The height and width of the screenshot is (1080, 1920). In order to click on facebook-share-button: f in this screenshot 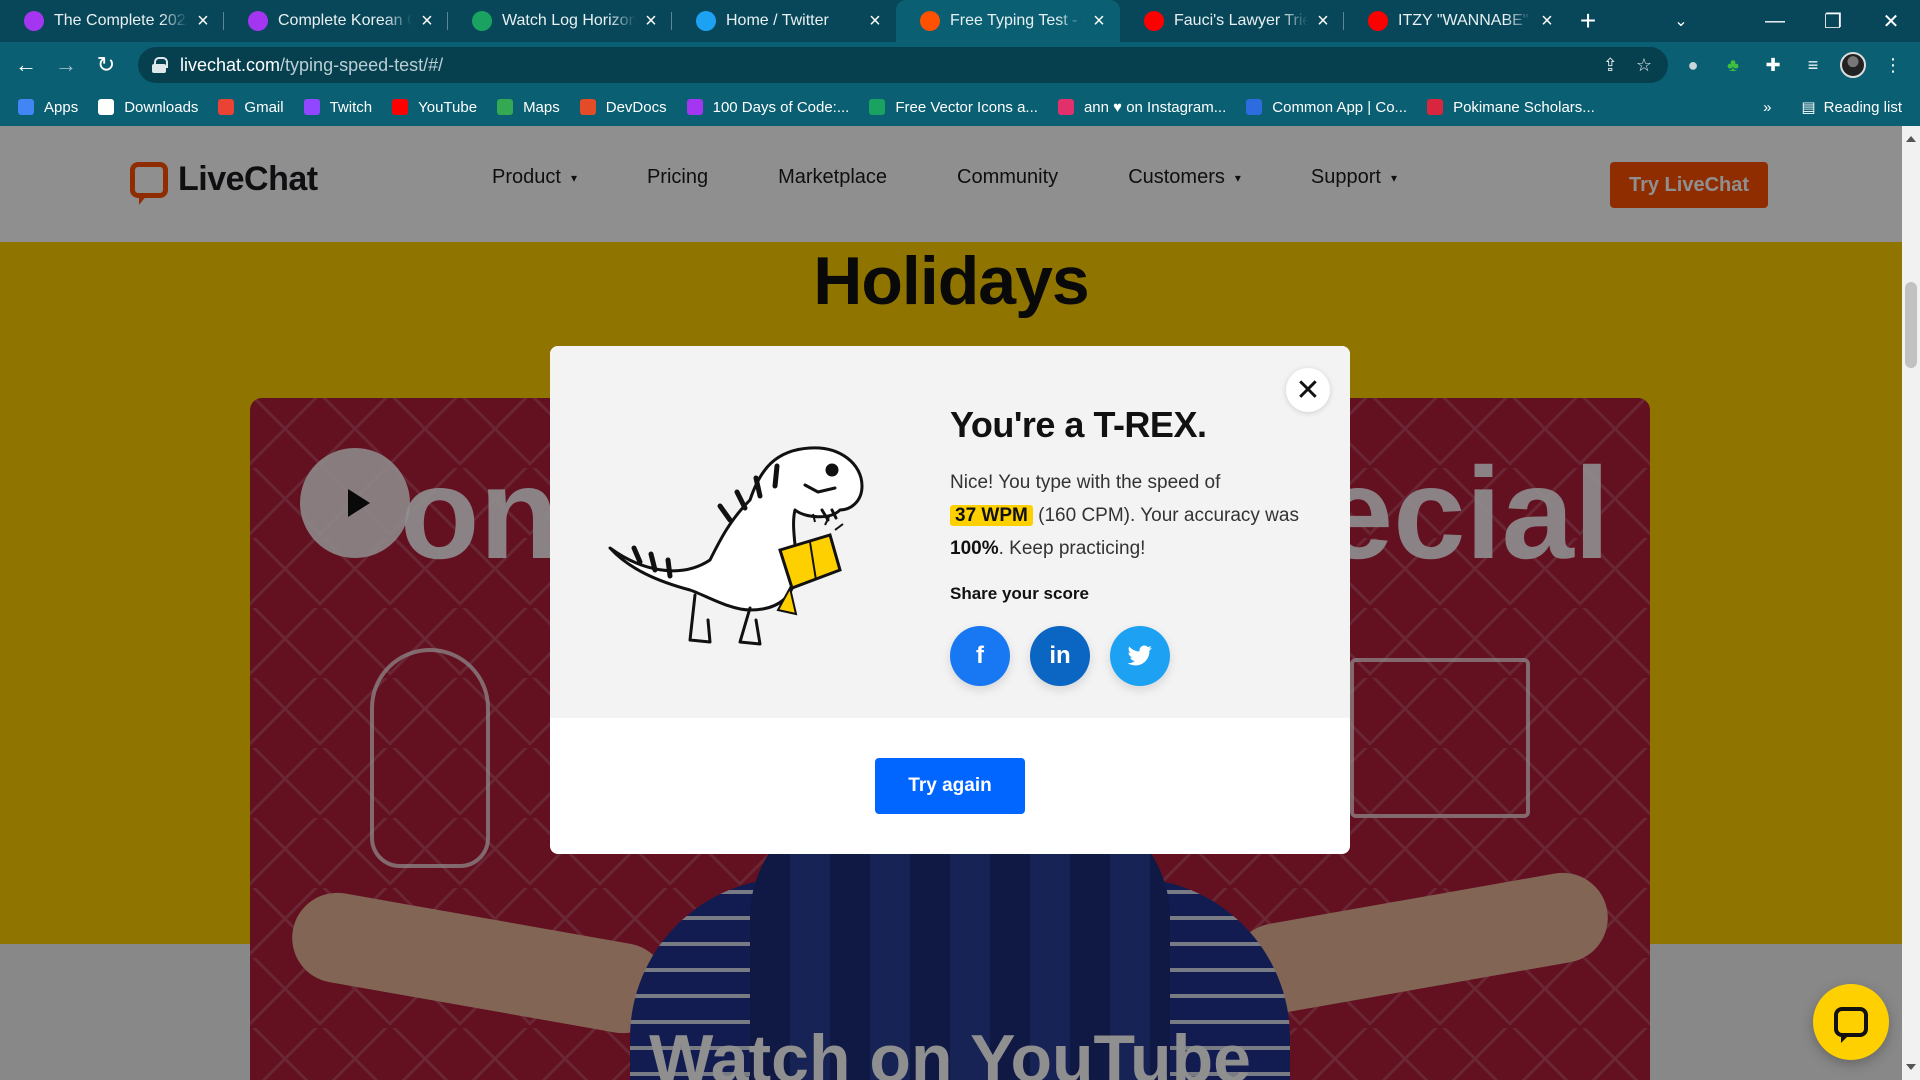, I will do `click(980, 656)`.